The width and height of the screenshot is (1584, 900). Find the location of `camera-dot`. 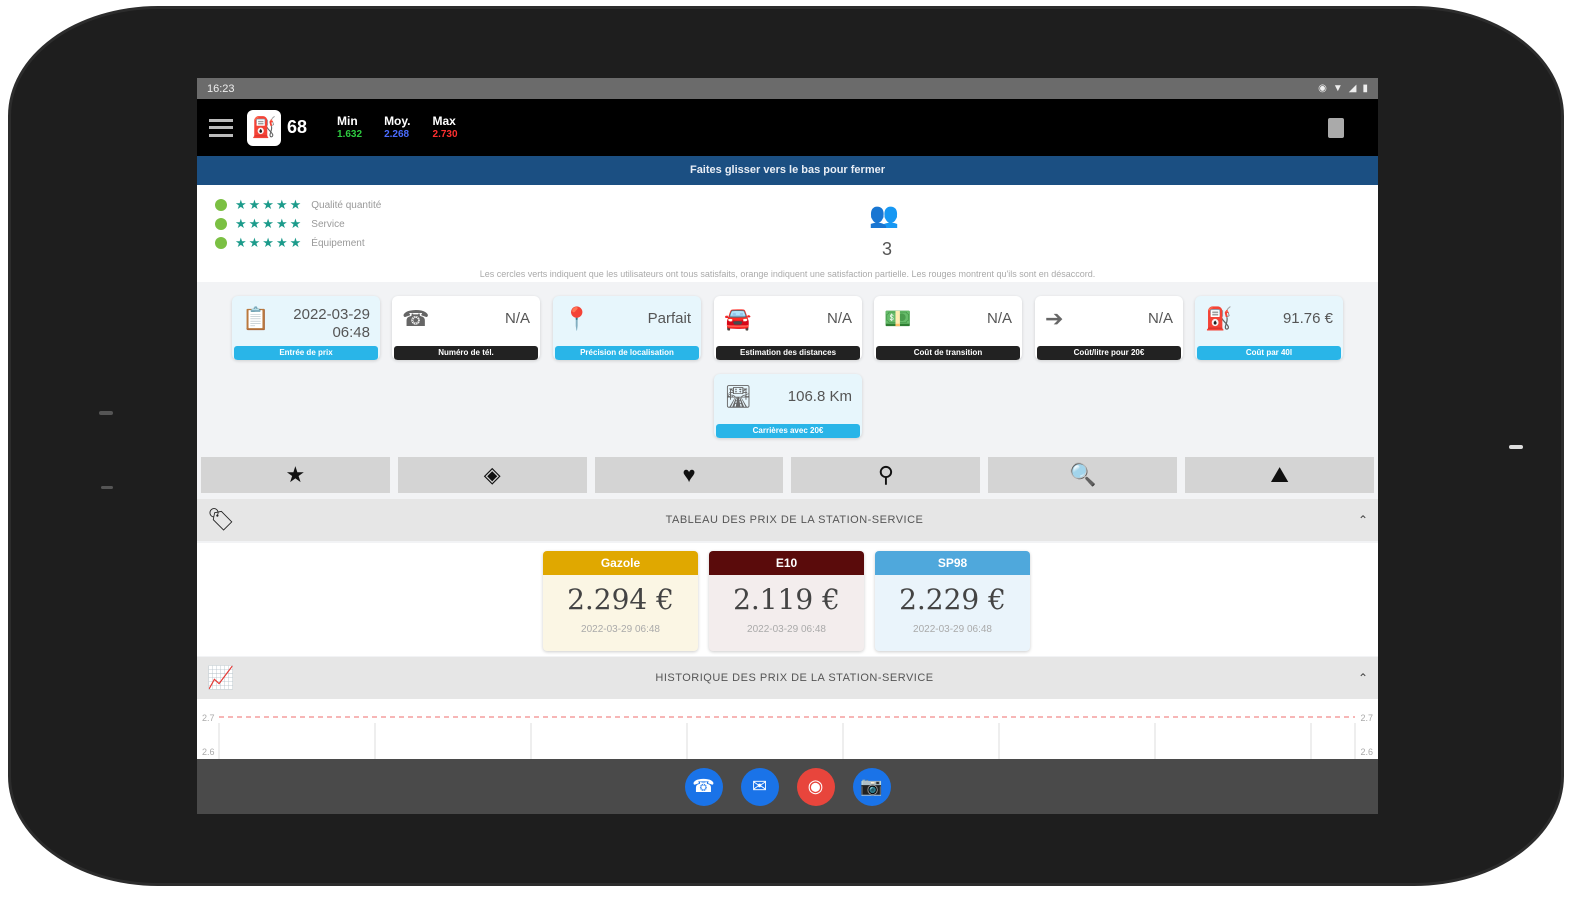

camera-dot is located at coordinates (1516, 447).